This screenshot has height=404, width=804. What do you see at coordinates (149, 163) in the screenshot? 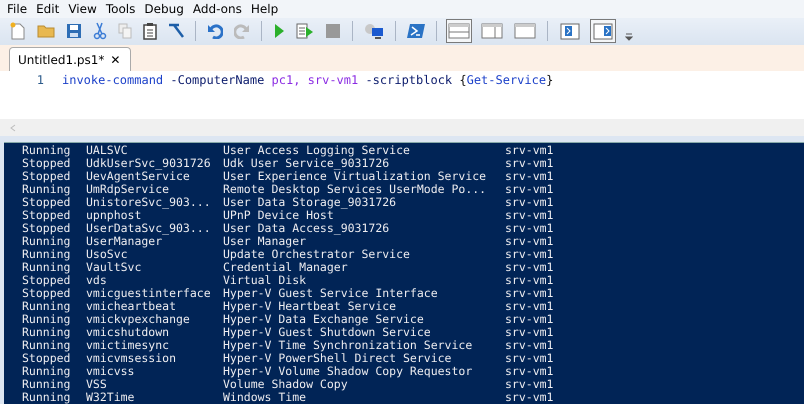
I see `name-cell-text: UdkUserSvc_9031726` at bounding box center [149, 163].